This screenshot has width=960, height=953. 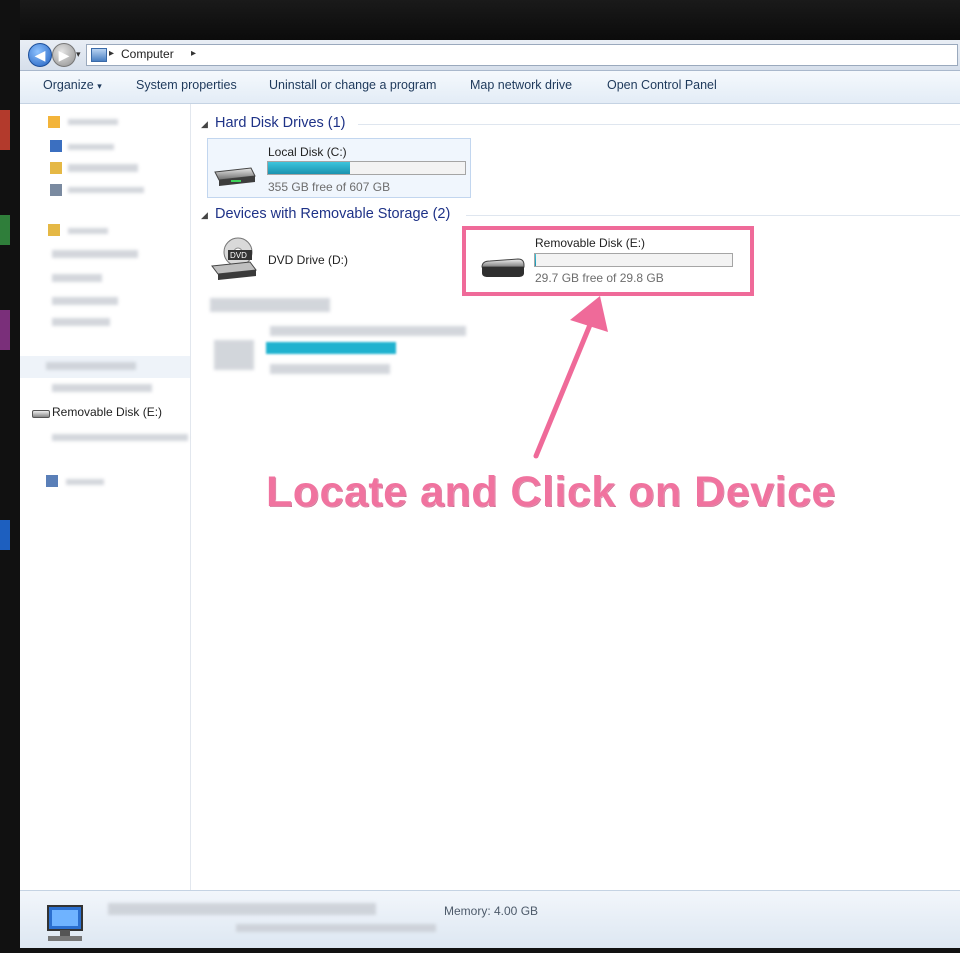 What do you see at coordinates (234, 355) in the screenshot?
I see `redacted-drive-icon` at bounding box center [234, 355].